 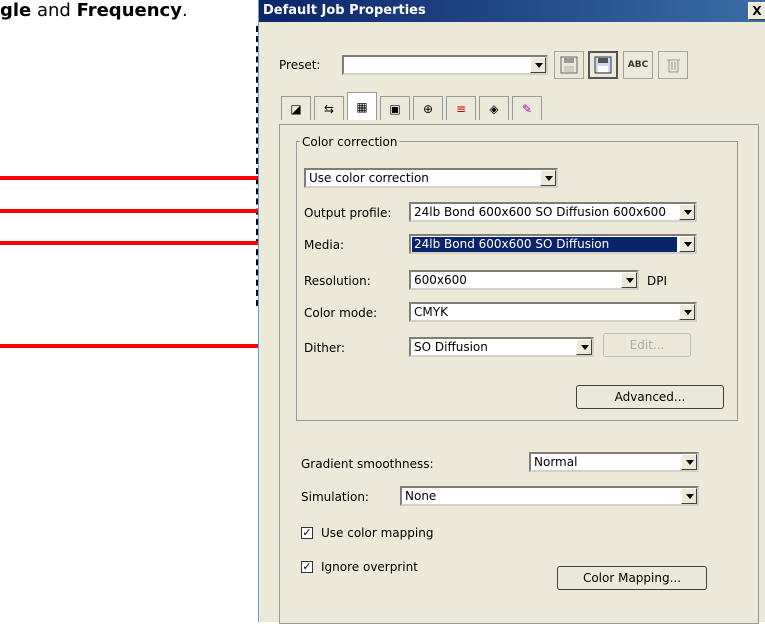 I want to click on tab-spot: ✎, so click(x=527, y=108).